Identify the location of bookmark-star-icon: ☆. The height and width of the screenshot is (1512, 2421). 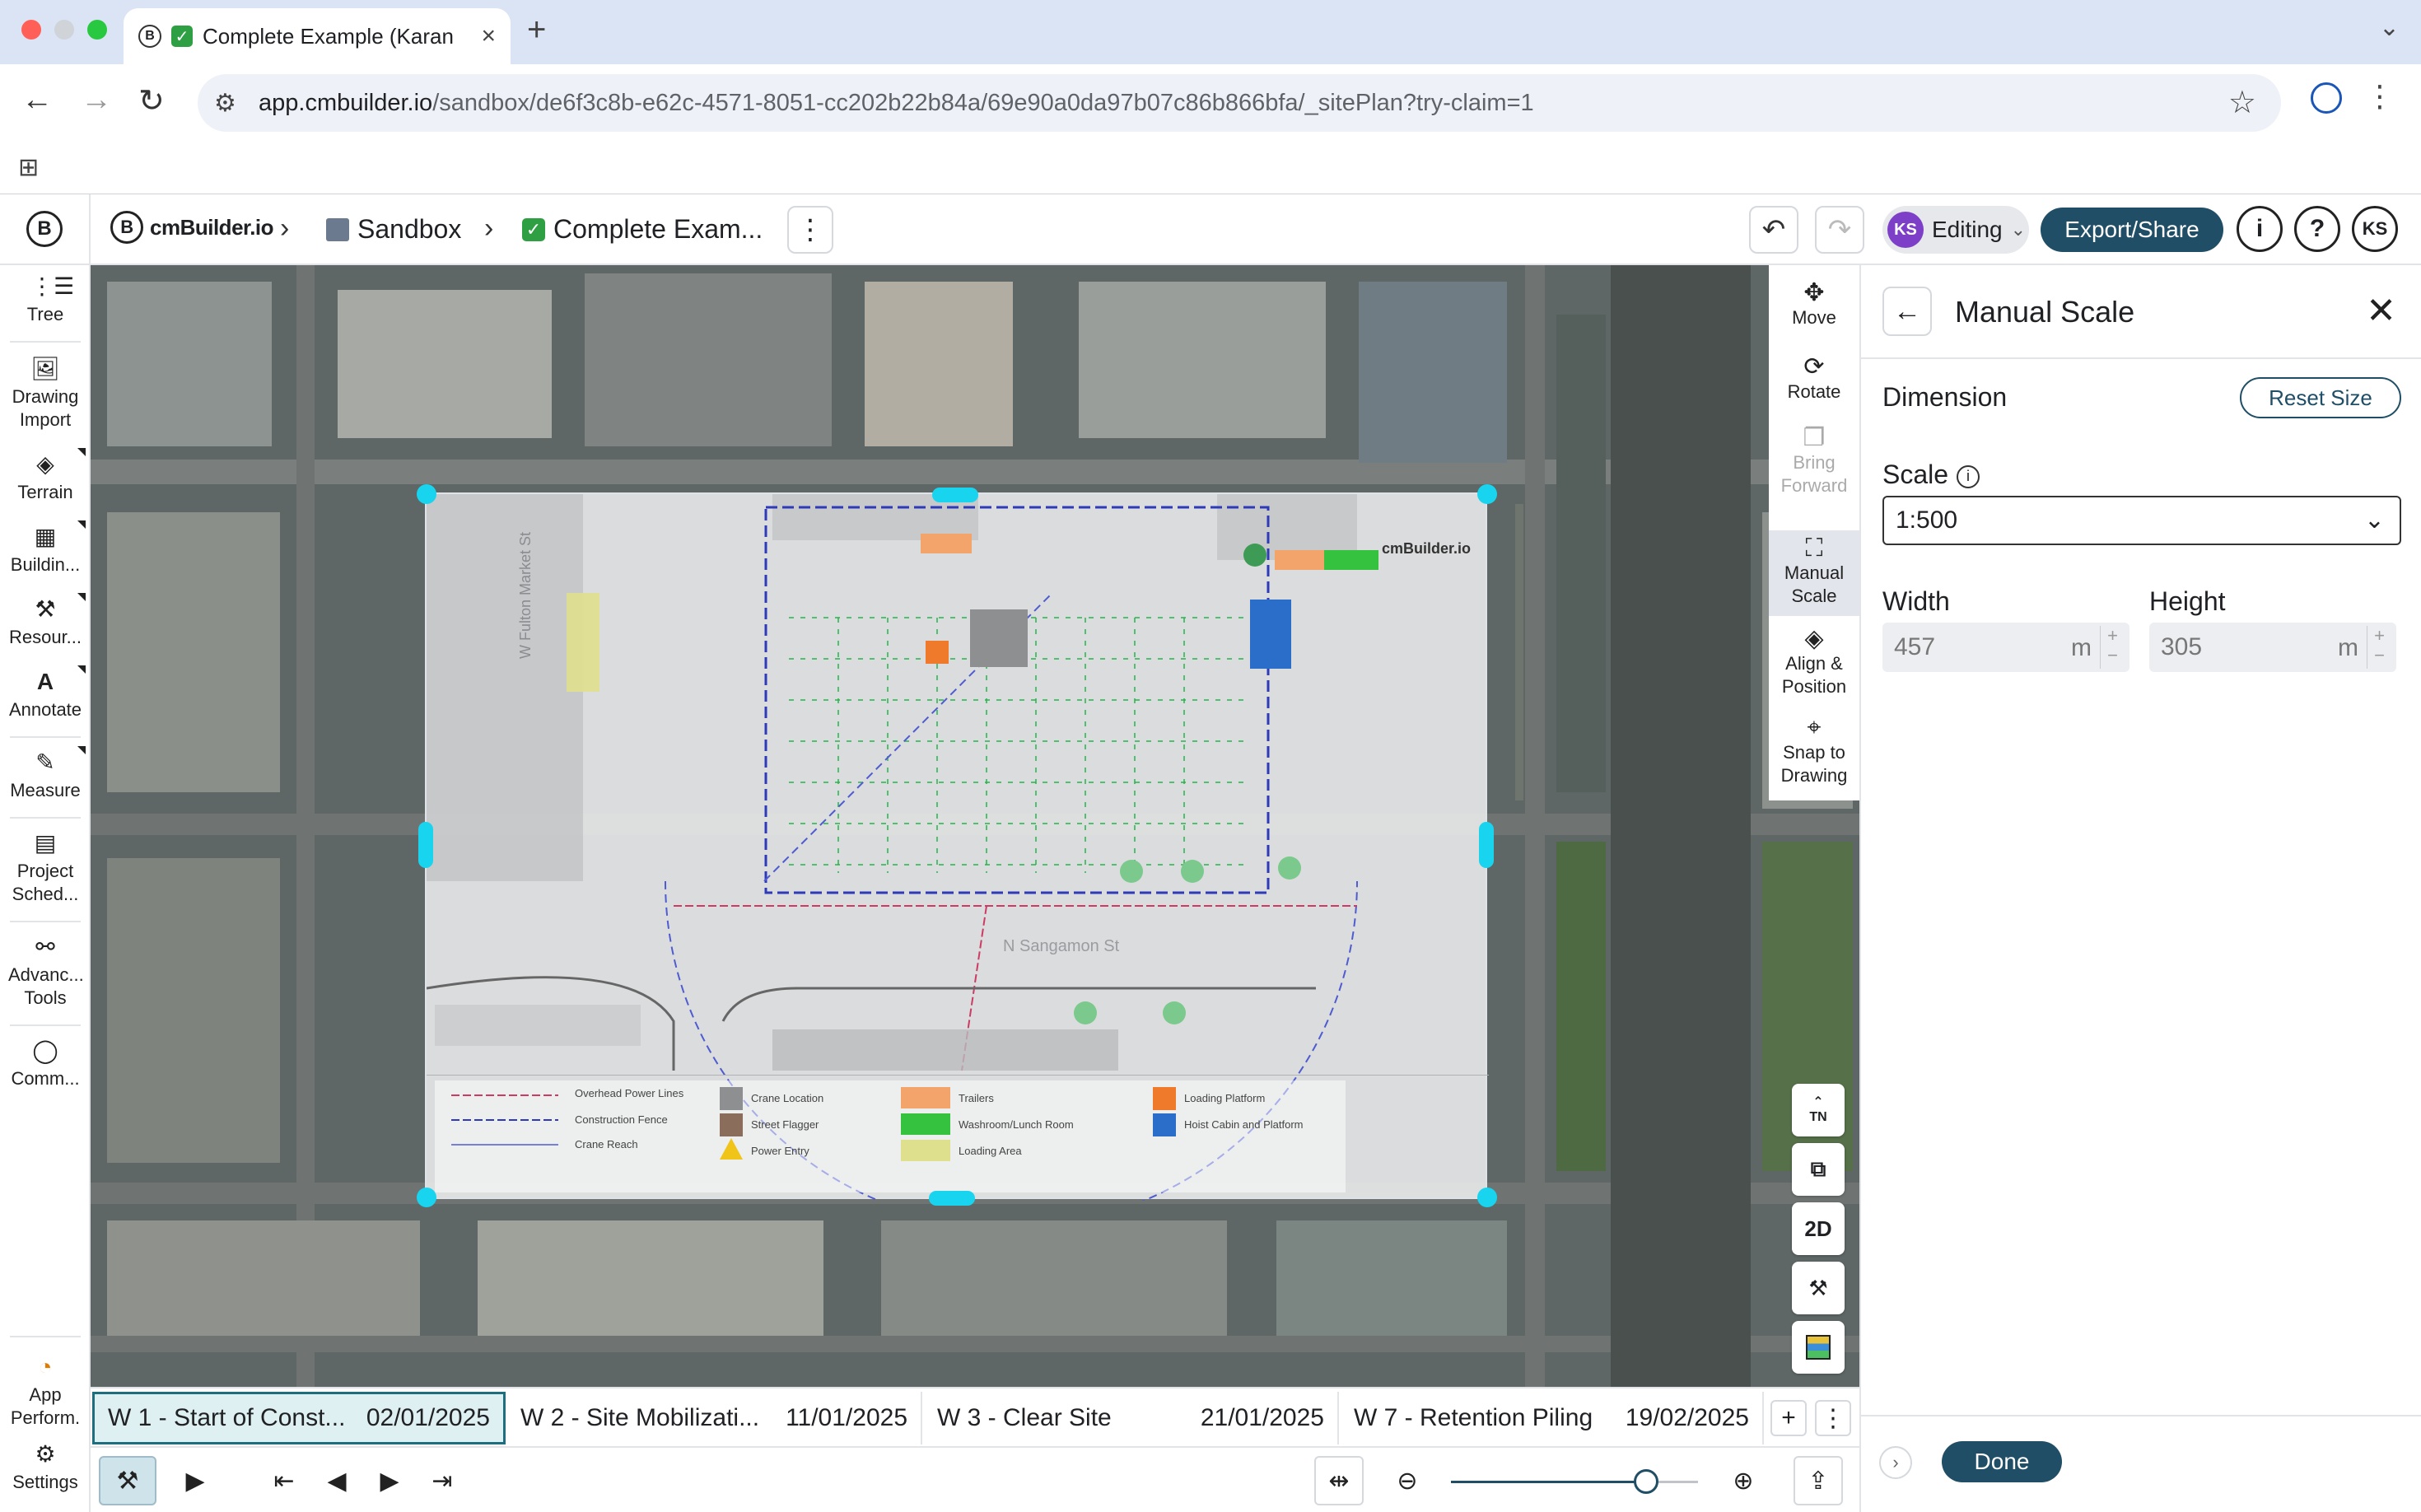
(2242, 102).